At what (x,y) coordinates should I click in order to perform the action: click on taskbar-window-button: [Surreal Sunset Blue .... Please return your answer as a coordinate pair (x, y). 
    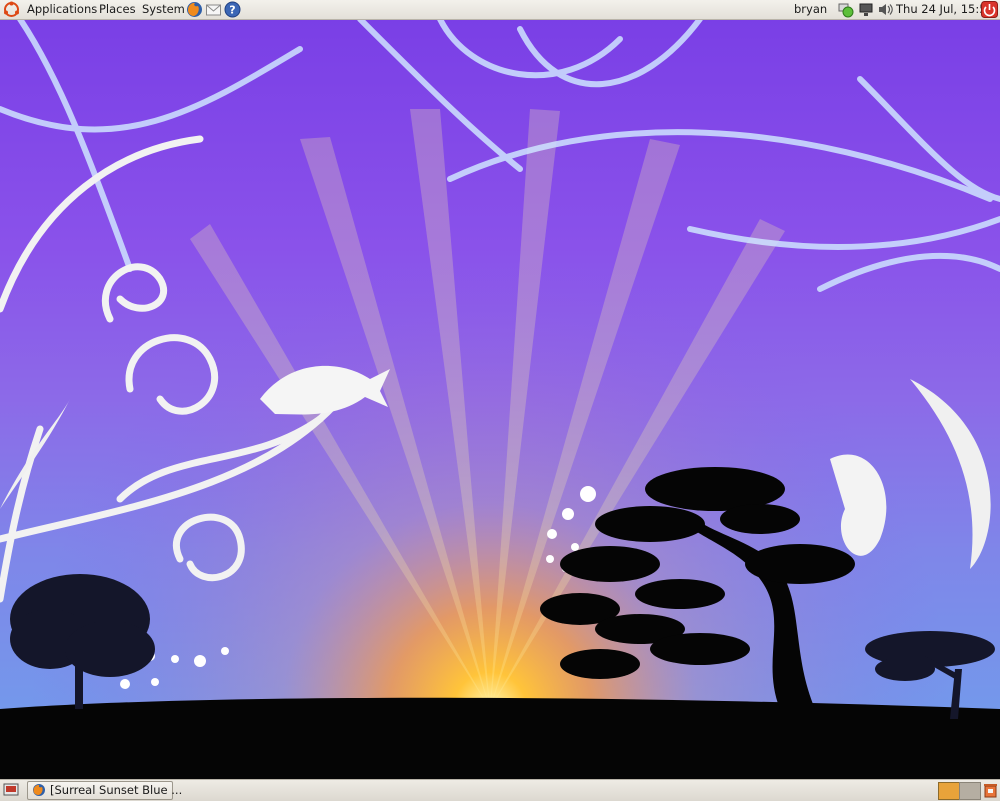
    Looking at the image, I should click on (104, 790).